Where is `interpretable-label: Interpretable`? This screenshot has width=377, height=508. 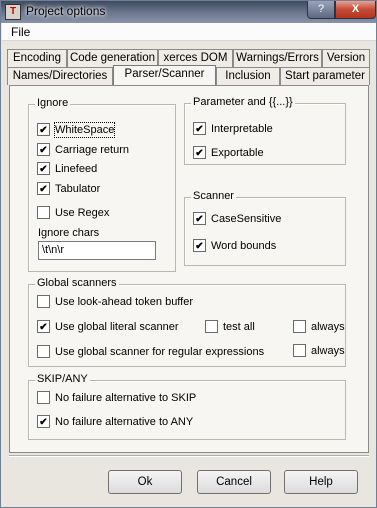
interpretable-label: Interpretable is located at coordinates (242, 129).